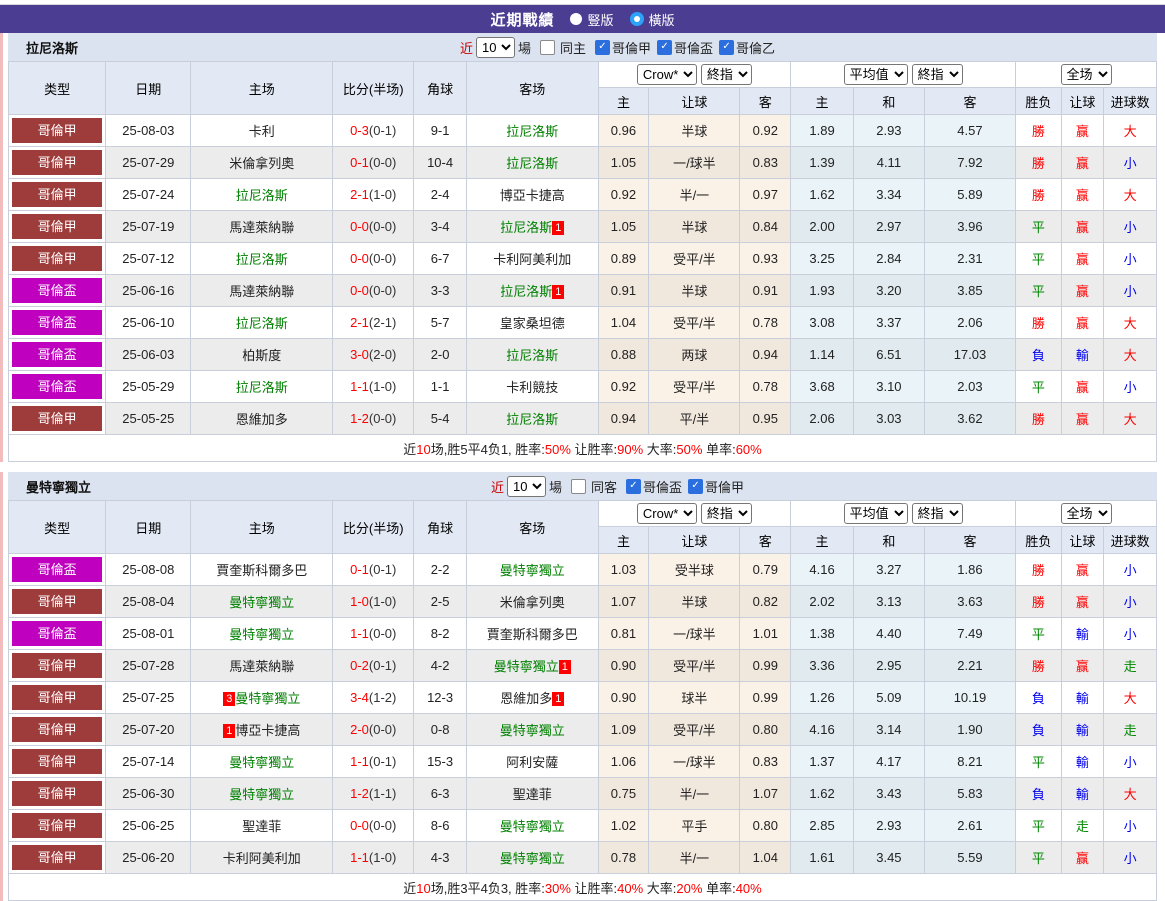  Describe the element at coordinates (970, 540) in the screenshot. I see `col-header-avg-away: 客` at that location.